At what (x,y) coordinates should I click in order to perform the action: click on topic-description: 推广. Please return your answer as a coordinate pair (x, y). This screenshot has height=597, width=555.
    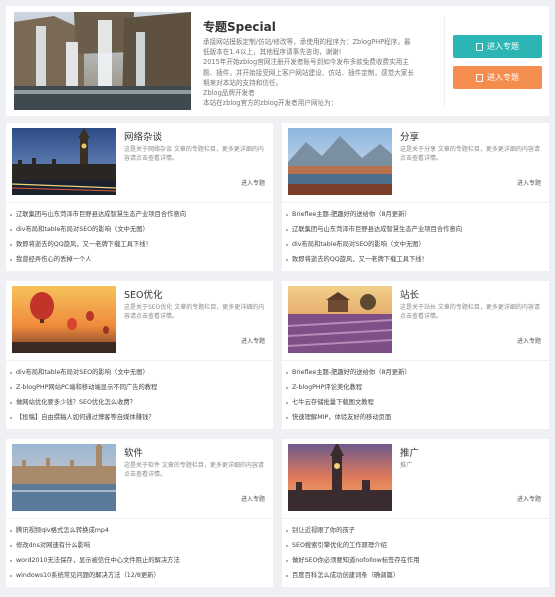
    Looking at the image, I should click on (406, 465).